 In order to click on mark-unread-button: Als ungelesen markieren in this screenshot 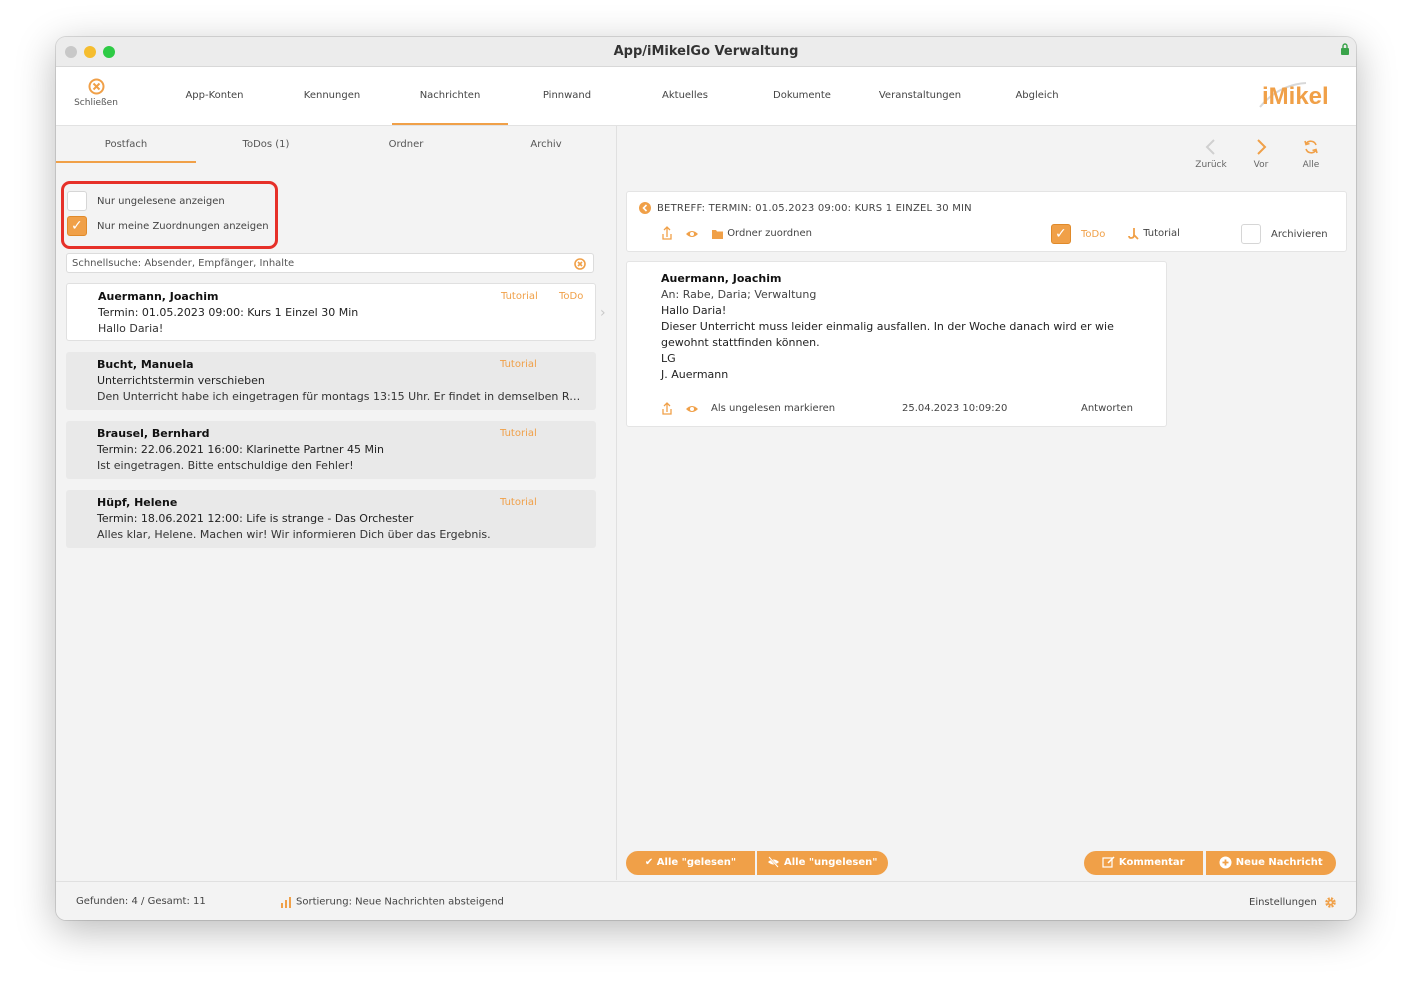, I will do `click(773, 409)`.